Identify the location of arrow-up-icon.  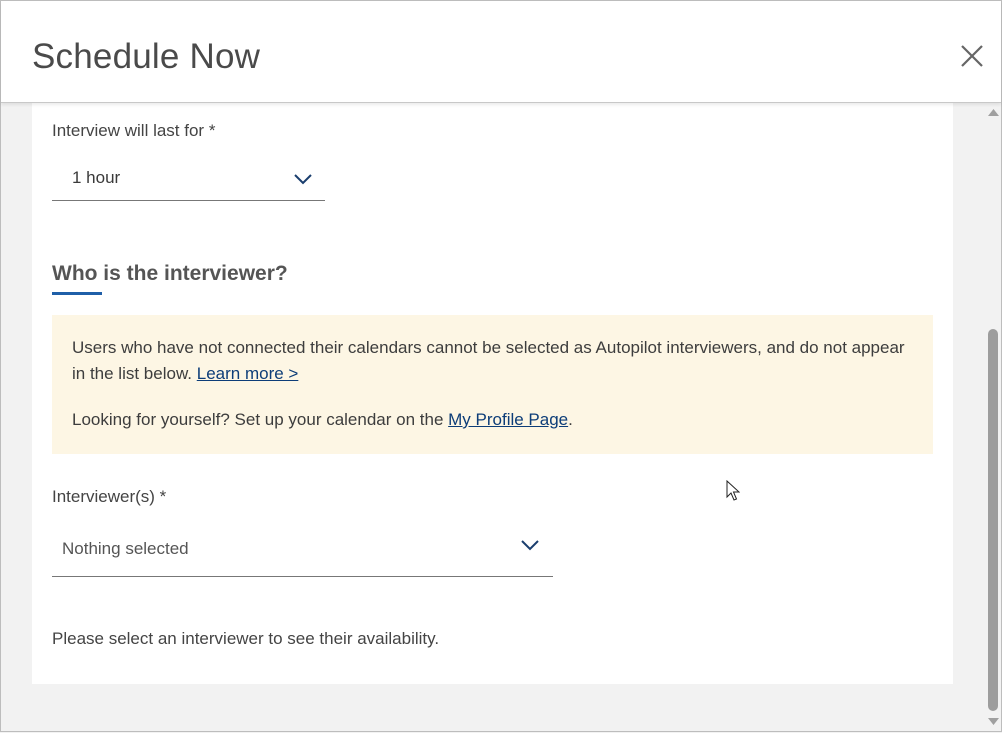
(993, 112).